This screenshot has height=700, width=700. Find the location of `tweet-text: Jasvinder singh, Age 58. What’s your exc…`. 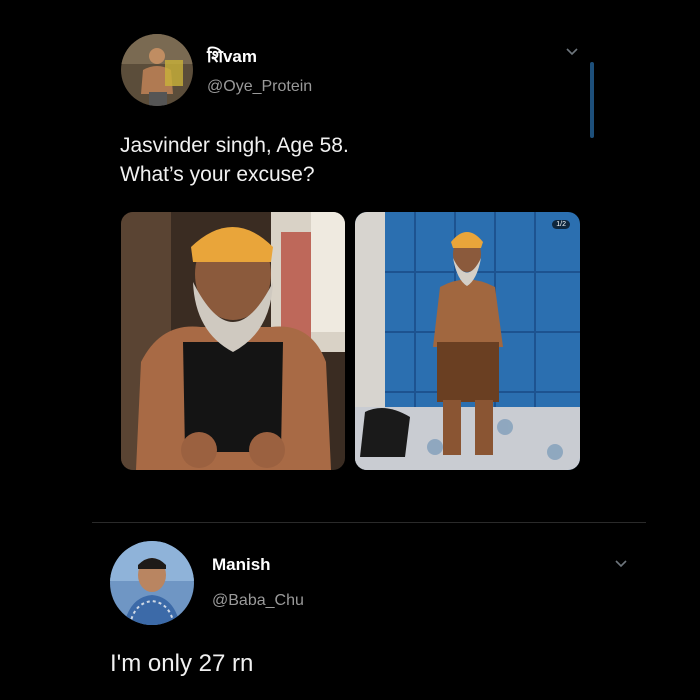

tweet-text: Jasvinder singh, Age 58. What’s your exc… is located at coordinates (350, 160).